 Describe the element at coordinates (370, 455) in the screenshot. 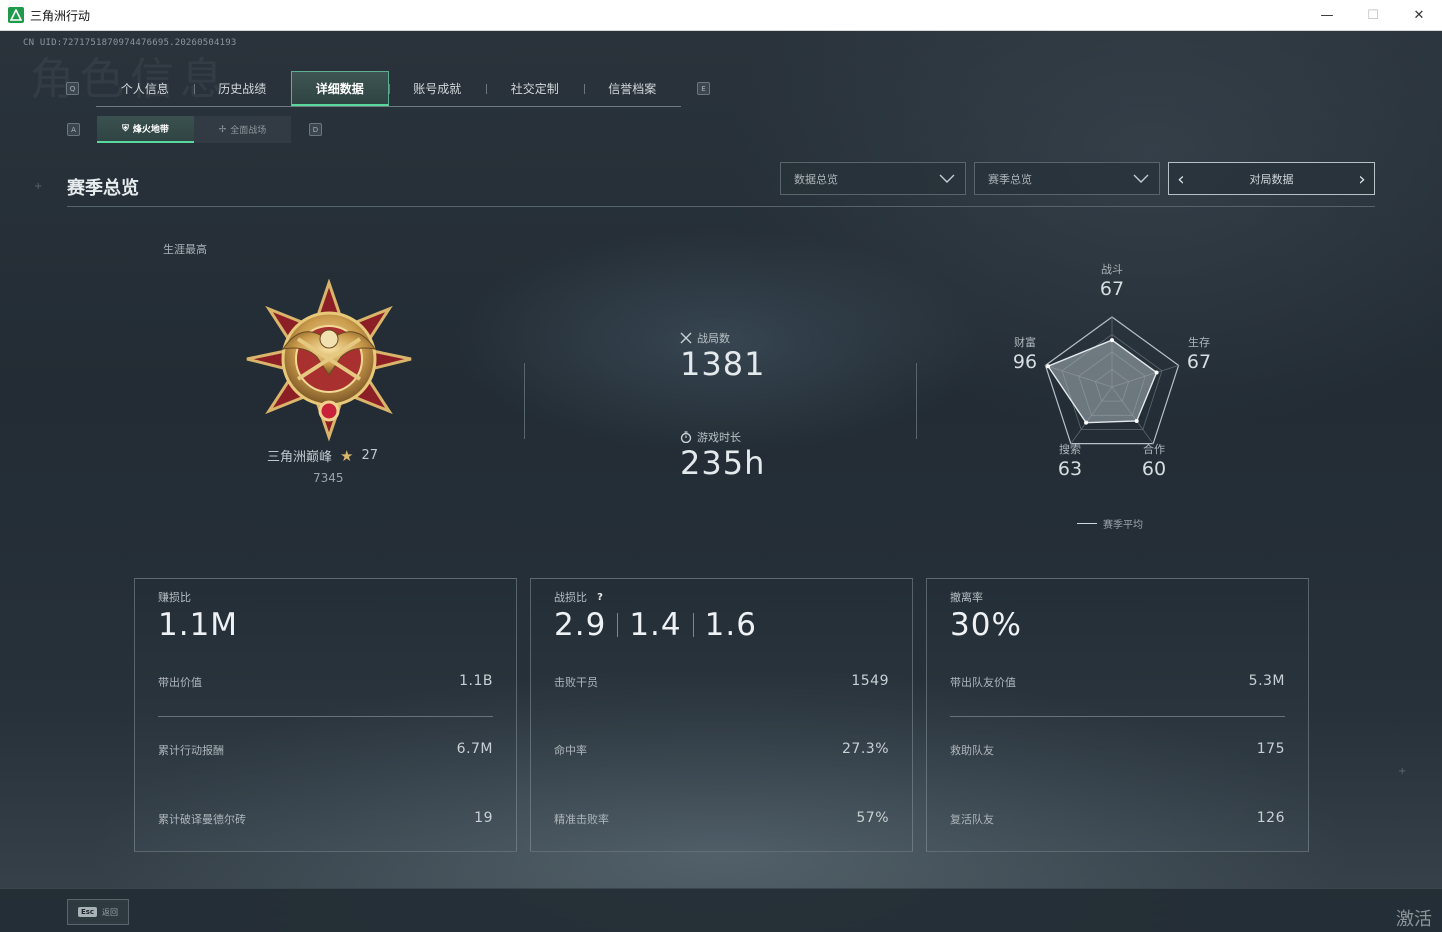

I see `rank-stars: 27` at that location.